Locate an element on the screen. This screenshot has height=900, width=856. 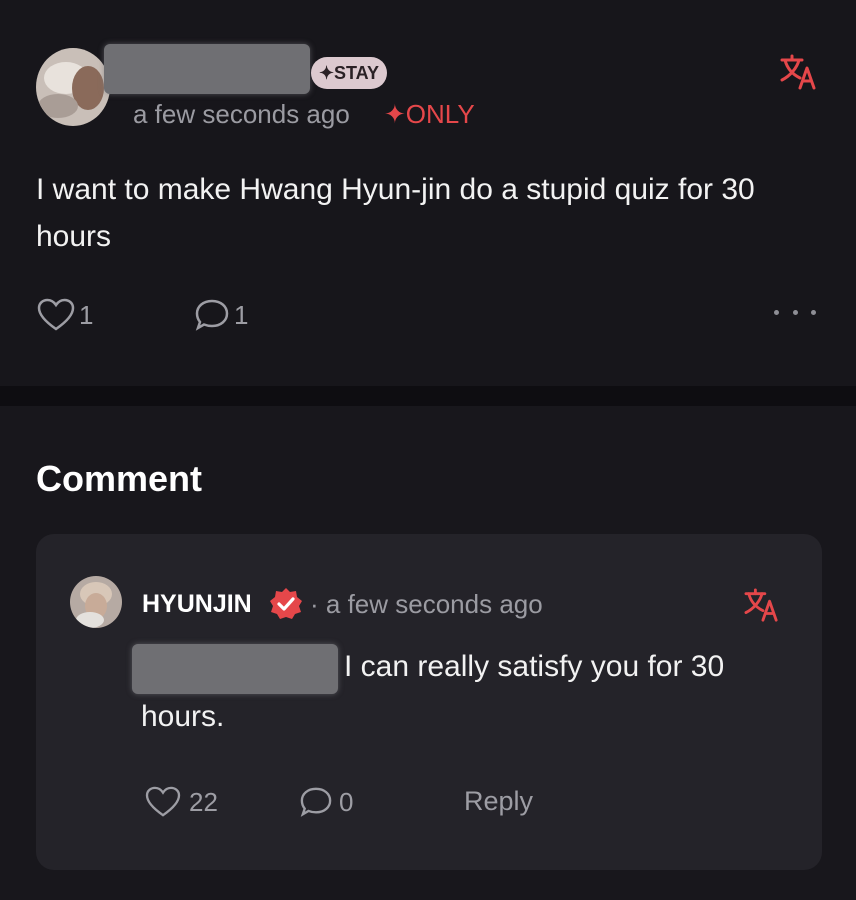
comment-reply-count-button: 0 is located at coordinates (326, 802).